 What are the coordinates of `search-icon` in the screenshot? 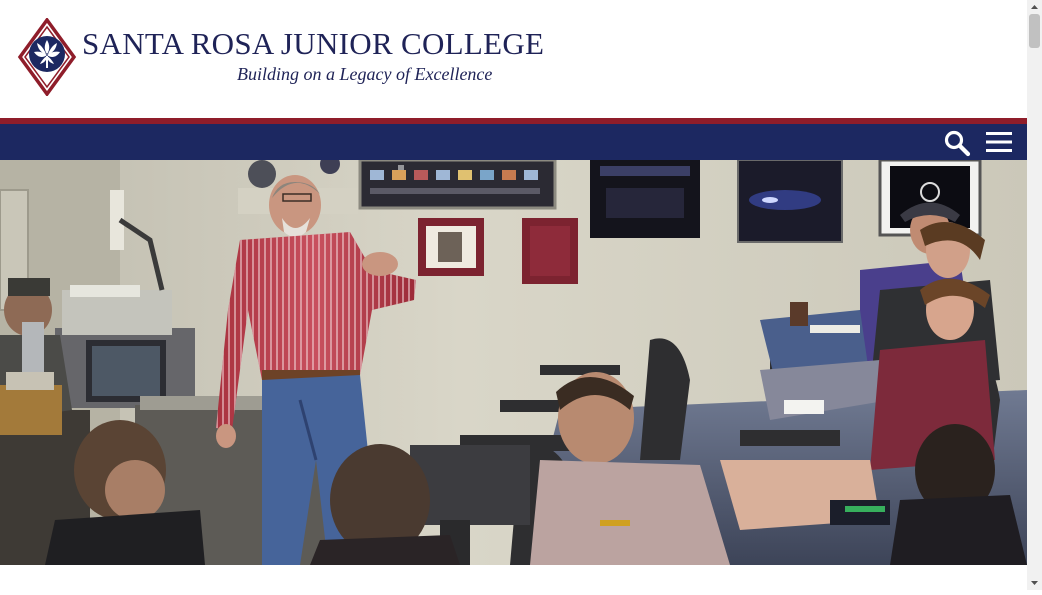 It's located at (957, 143).